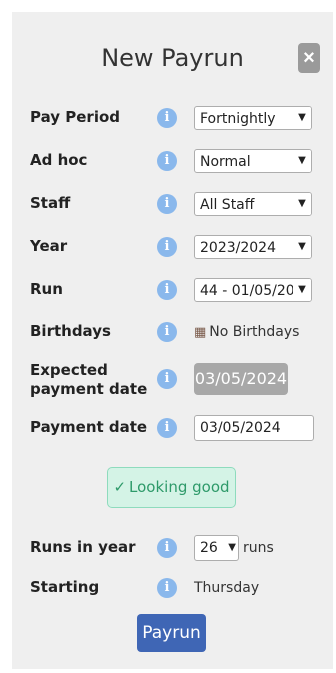  I want to click on payment-date-input: 03/05/2024, so click(254, 428).